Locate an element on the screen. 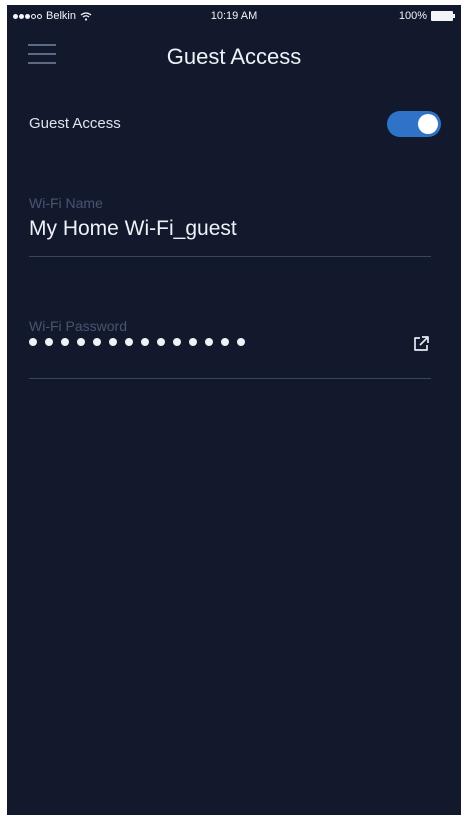 This screenshot has width=468, height=820. page-title: Guest Access is located at coordinates (234, 56).